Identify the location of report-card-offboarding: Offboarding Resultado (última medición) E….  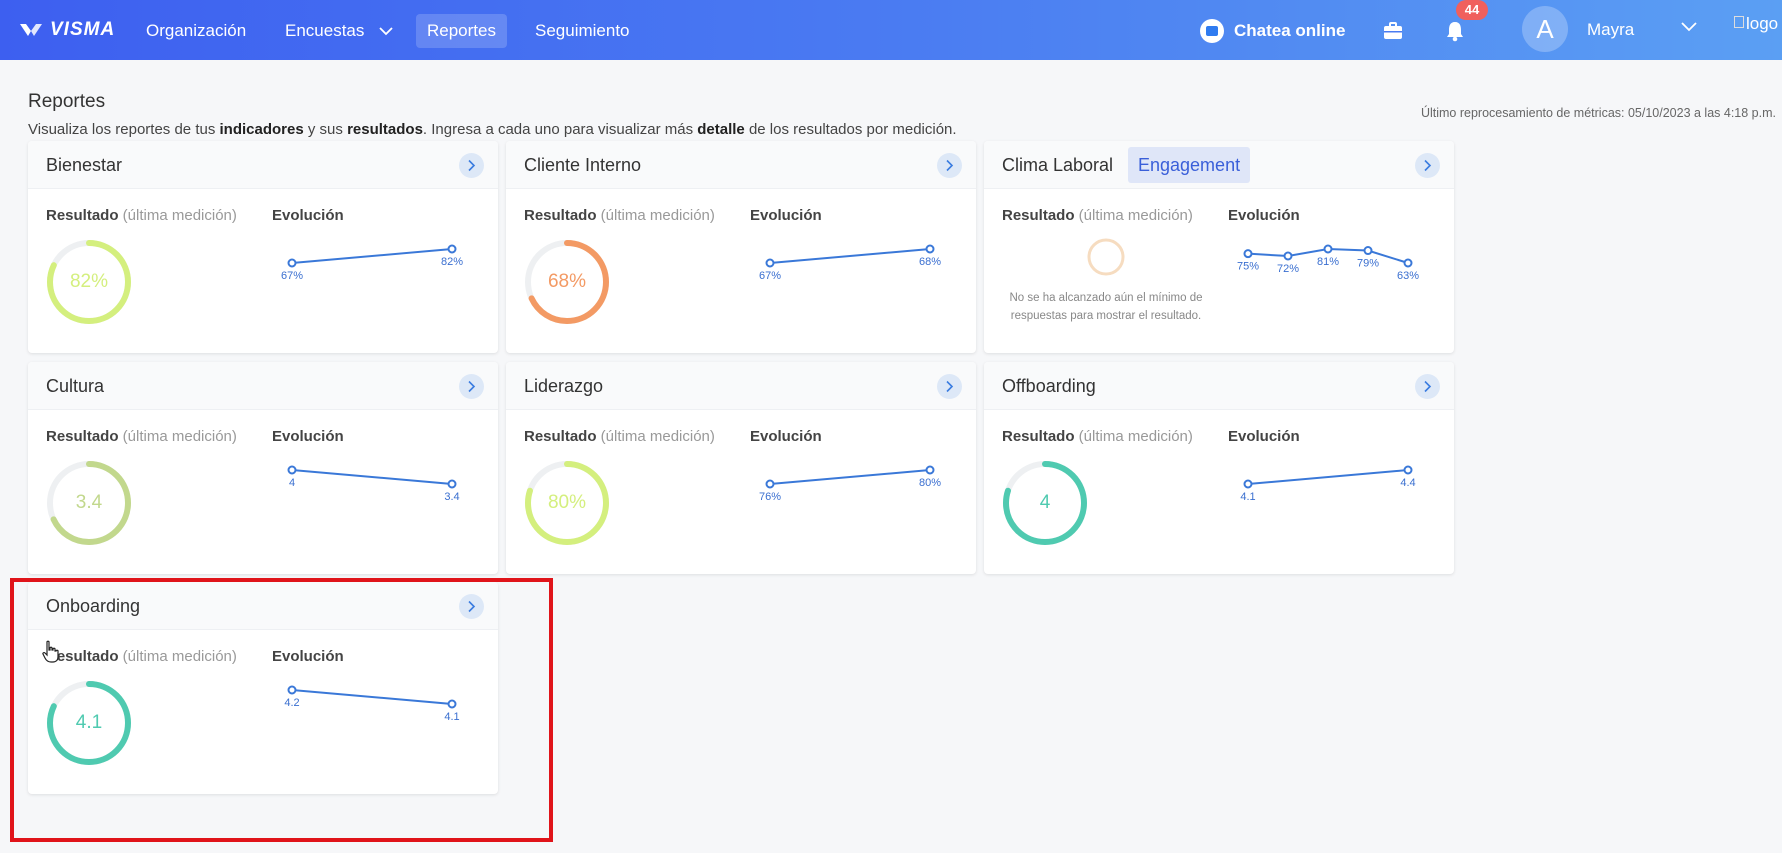
(1219, 468).